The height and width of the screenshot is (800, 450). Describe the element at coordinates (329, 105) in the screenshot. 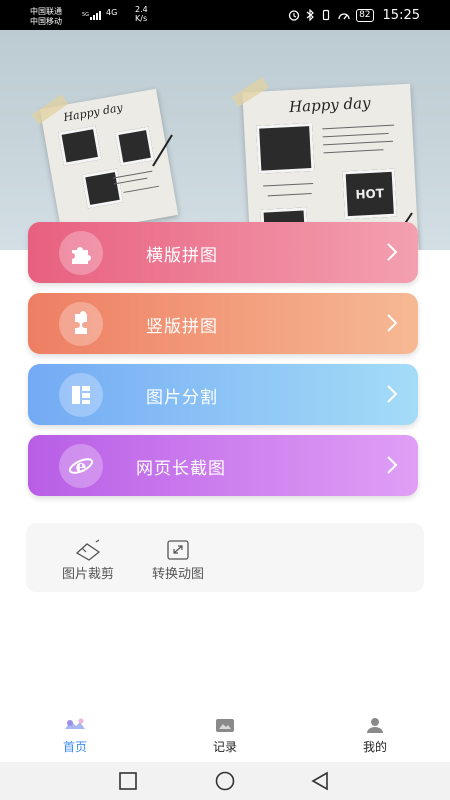

I see `note-right-heading: Happy day` at that location.